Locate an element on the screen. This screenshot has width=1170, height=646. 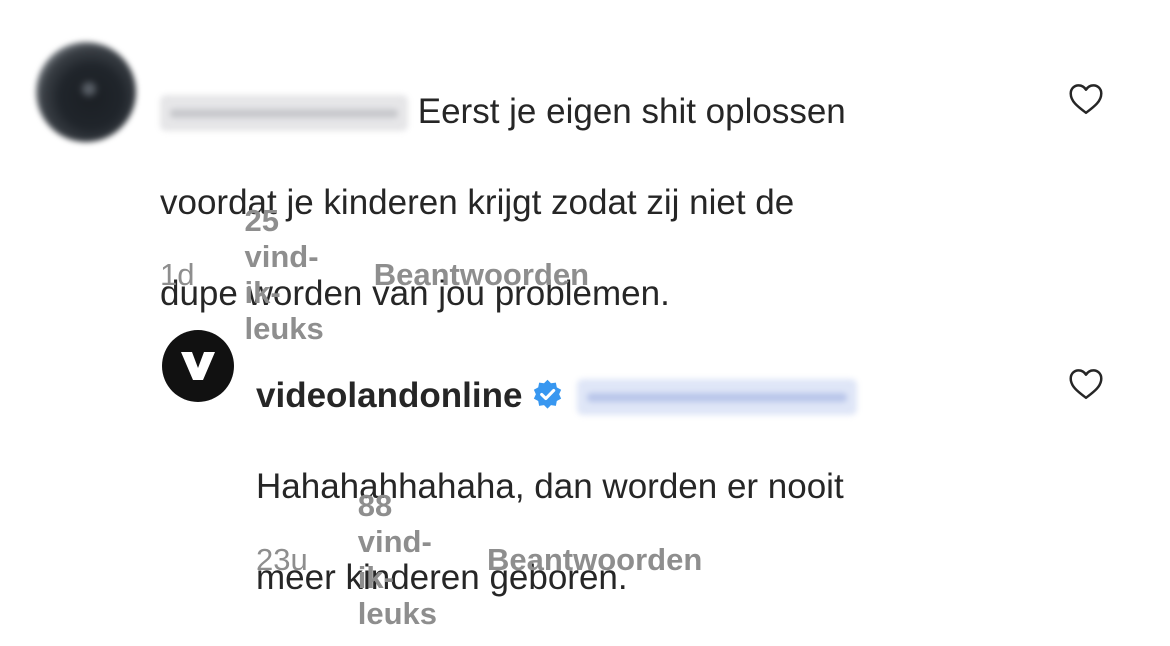
timestamp: 1d is located at coordinates (177, 274).